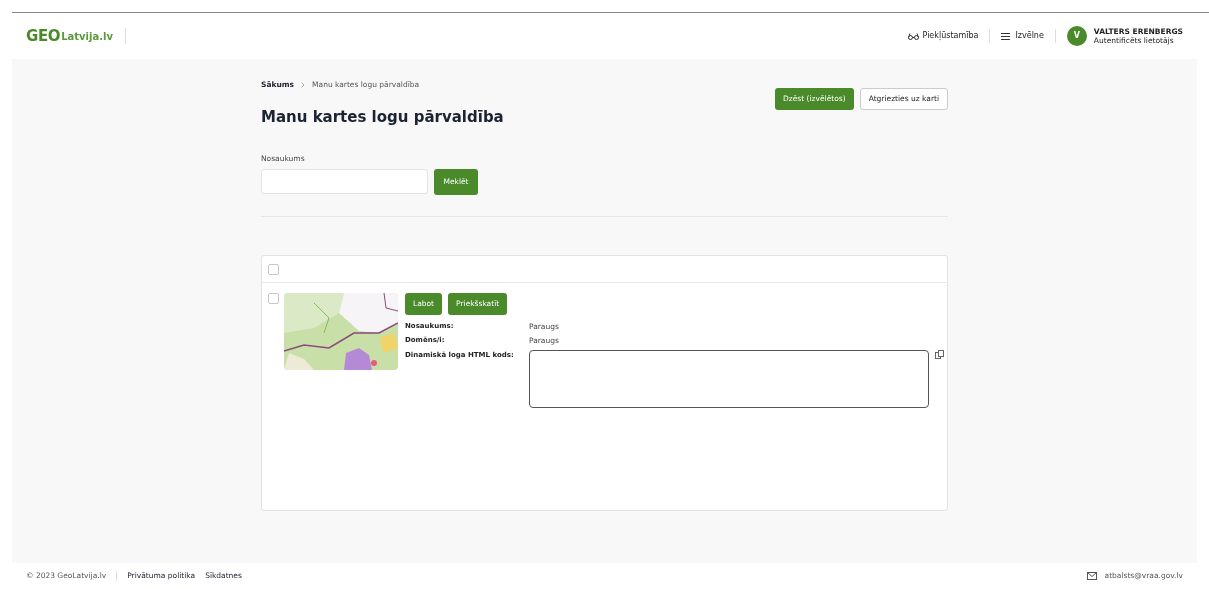 The image size is (1209, 589). What do you see at coordinates (1022, 36) in the screenshot?
I see `menu-link: Izvēlne` at bounding box center [1022, 36].